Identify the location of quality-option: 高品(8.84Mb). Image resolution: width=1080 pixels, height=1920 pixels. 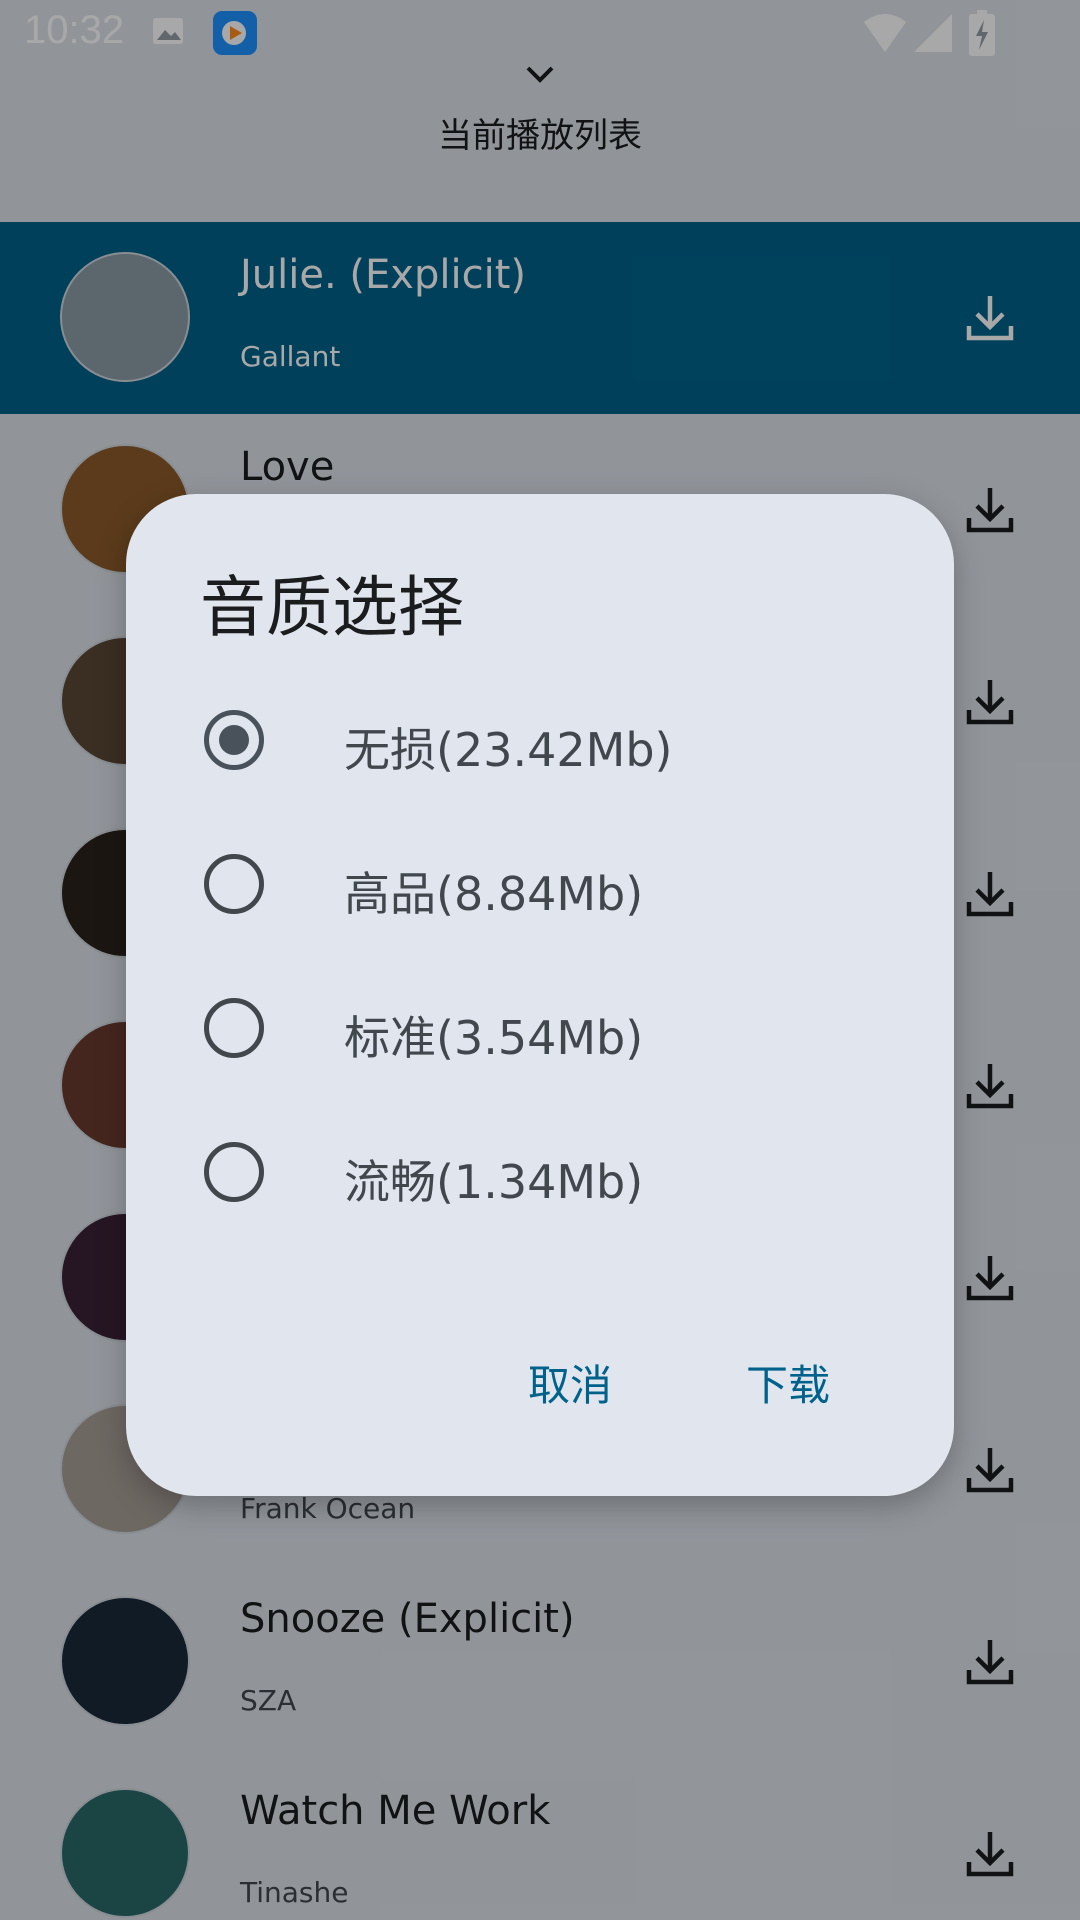
(540, 884).